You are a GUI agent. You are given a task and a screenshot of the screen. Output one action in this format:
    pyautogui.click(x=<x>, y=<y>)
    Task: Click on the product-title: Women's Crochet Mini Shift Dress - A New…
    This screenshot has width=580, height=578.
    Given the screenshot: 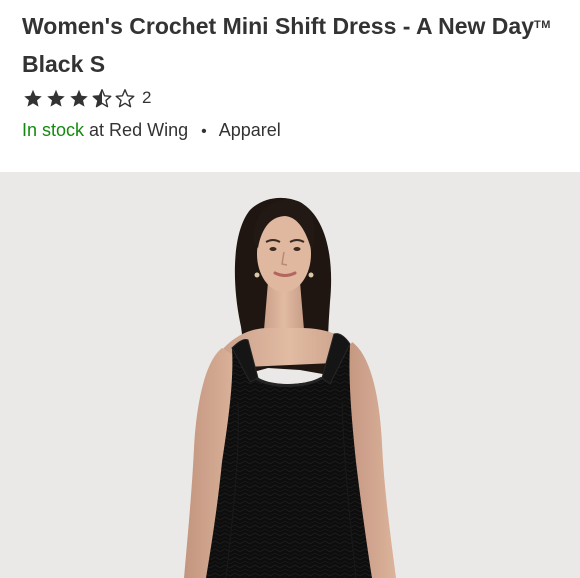 What is the action you would take?
    pyautogui.click(x=294, y=44)
    